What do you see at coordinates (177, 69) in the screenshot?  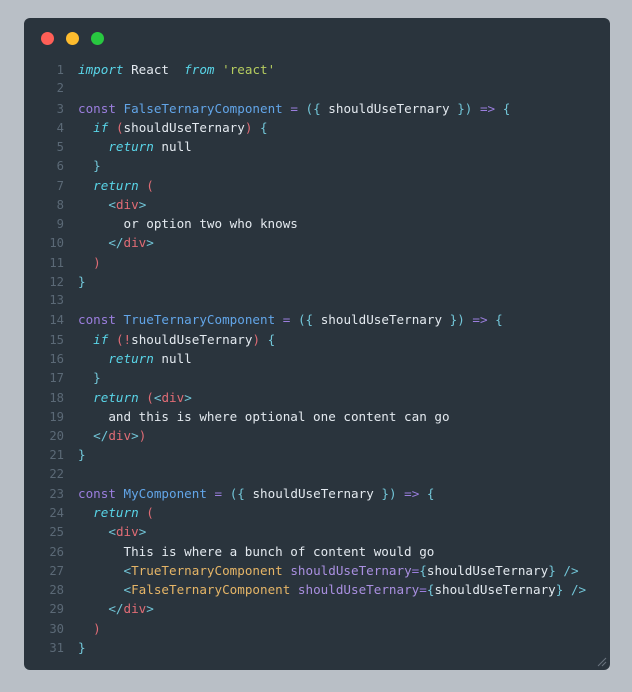 I see `line-code: import React from 'react'` at bounding box center [177, 69].